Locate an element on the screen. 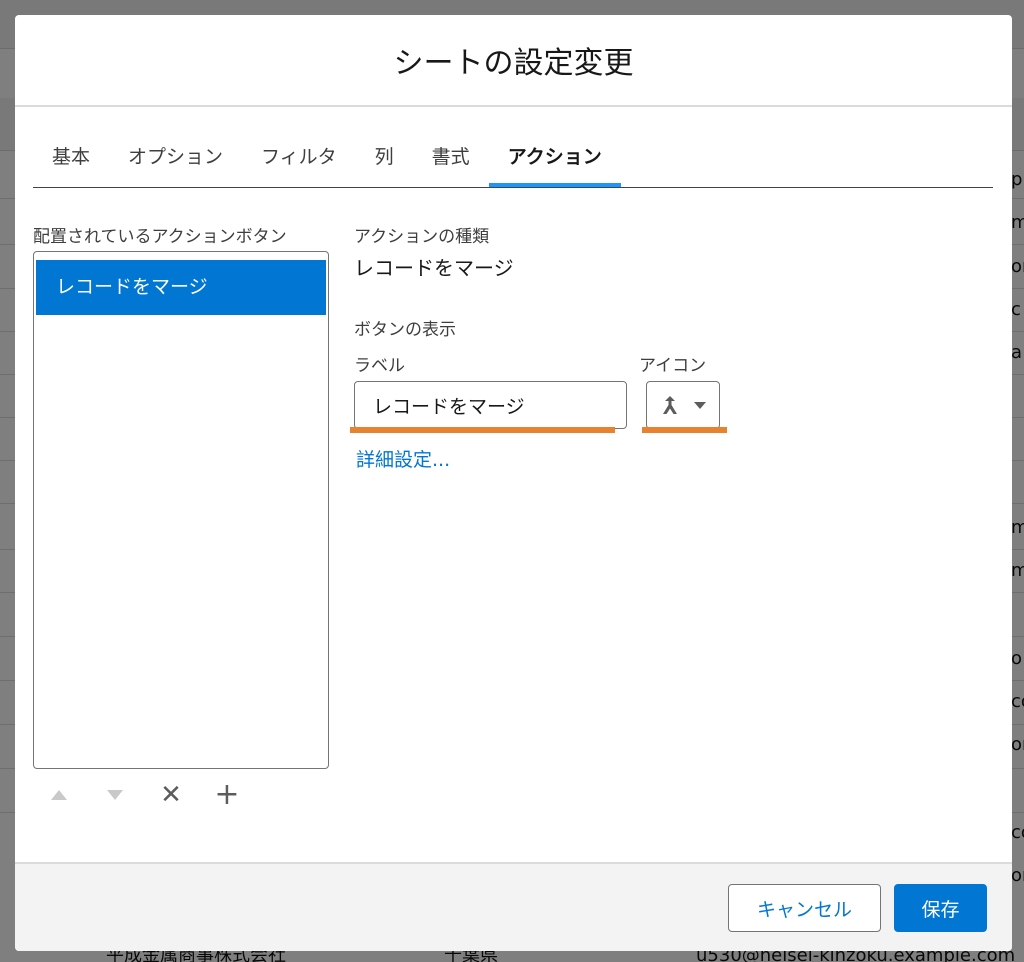 This screenshot has width=1024, height=962. label-field-label: ラベル is located at coordinates (379, 366).